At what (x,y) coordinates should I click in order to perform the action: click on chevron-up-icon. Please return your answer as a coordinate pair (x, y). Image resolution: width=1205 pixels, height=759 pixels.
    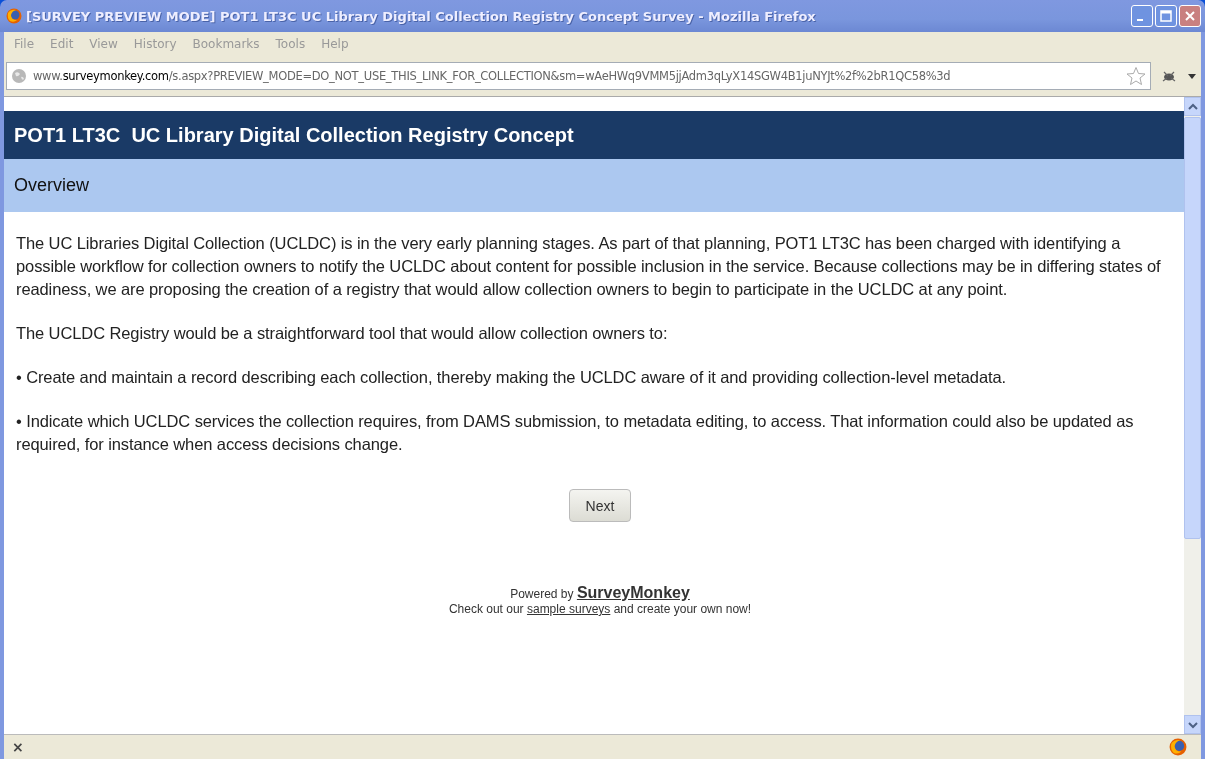
    Looking at the image, I should click on (1192, 106).